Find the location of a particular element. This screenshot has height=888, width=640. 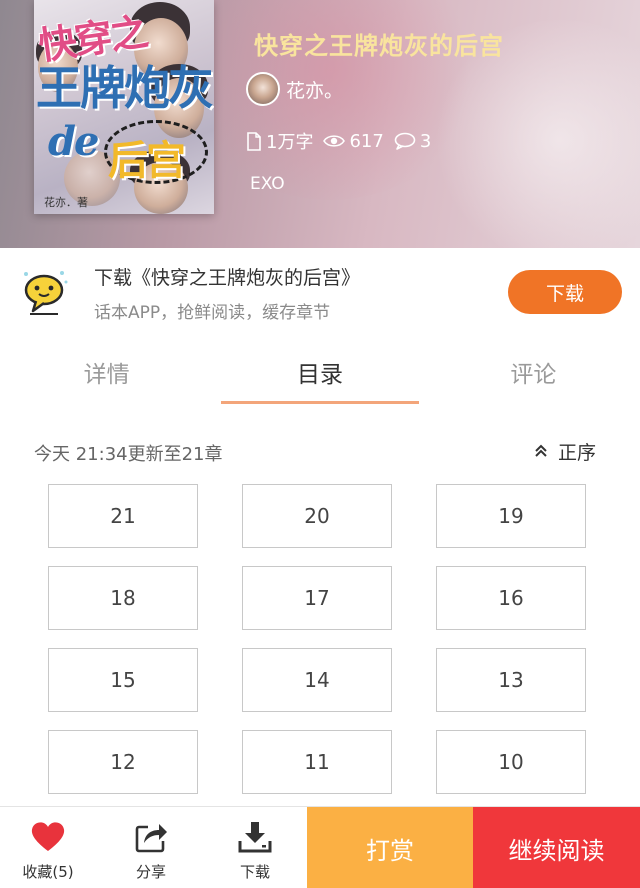

double-chevron-up-icon is located at coordinates (546, 452).